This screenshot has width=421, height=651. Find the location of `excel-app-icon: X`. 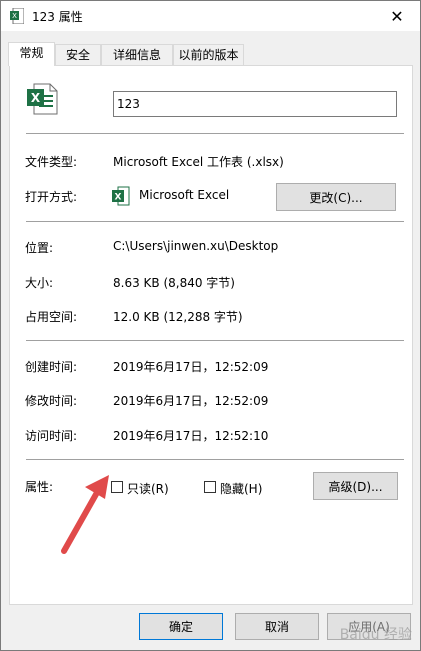

excel-app-icon: X is located at coordinates (121, 196).